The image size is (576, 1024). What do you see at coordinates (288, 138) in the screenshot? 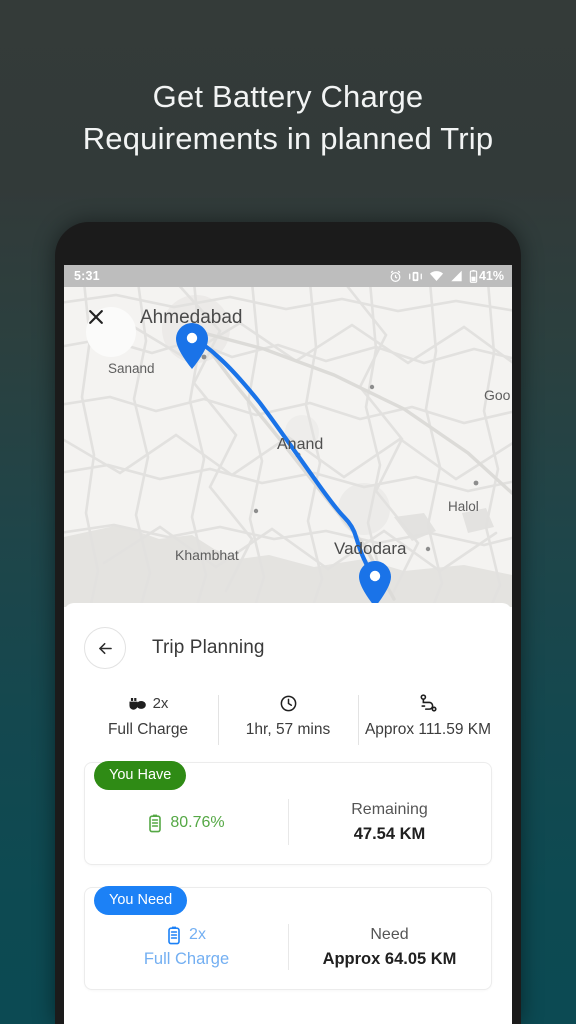
I see `headline-line-2: Requirements in planned Trip` at bounding box center [288, 138].